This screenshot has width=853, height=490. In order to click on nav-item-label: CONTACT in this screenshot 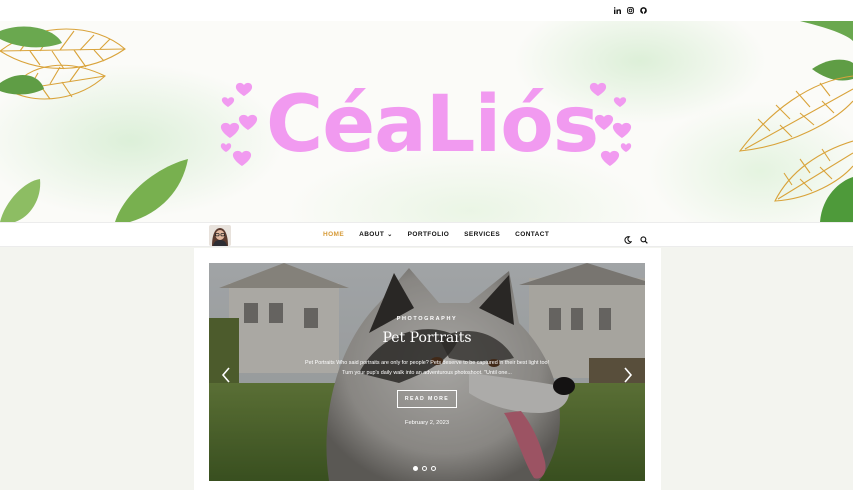, I will do `click(532, 234)`.